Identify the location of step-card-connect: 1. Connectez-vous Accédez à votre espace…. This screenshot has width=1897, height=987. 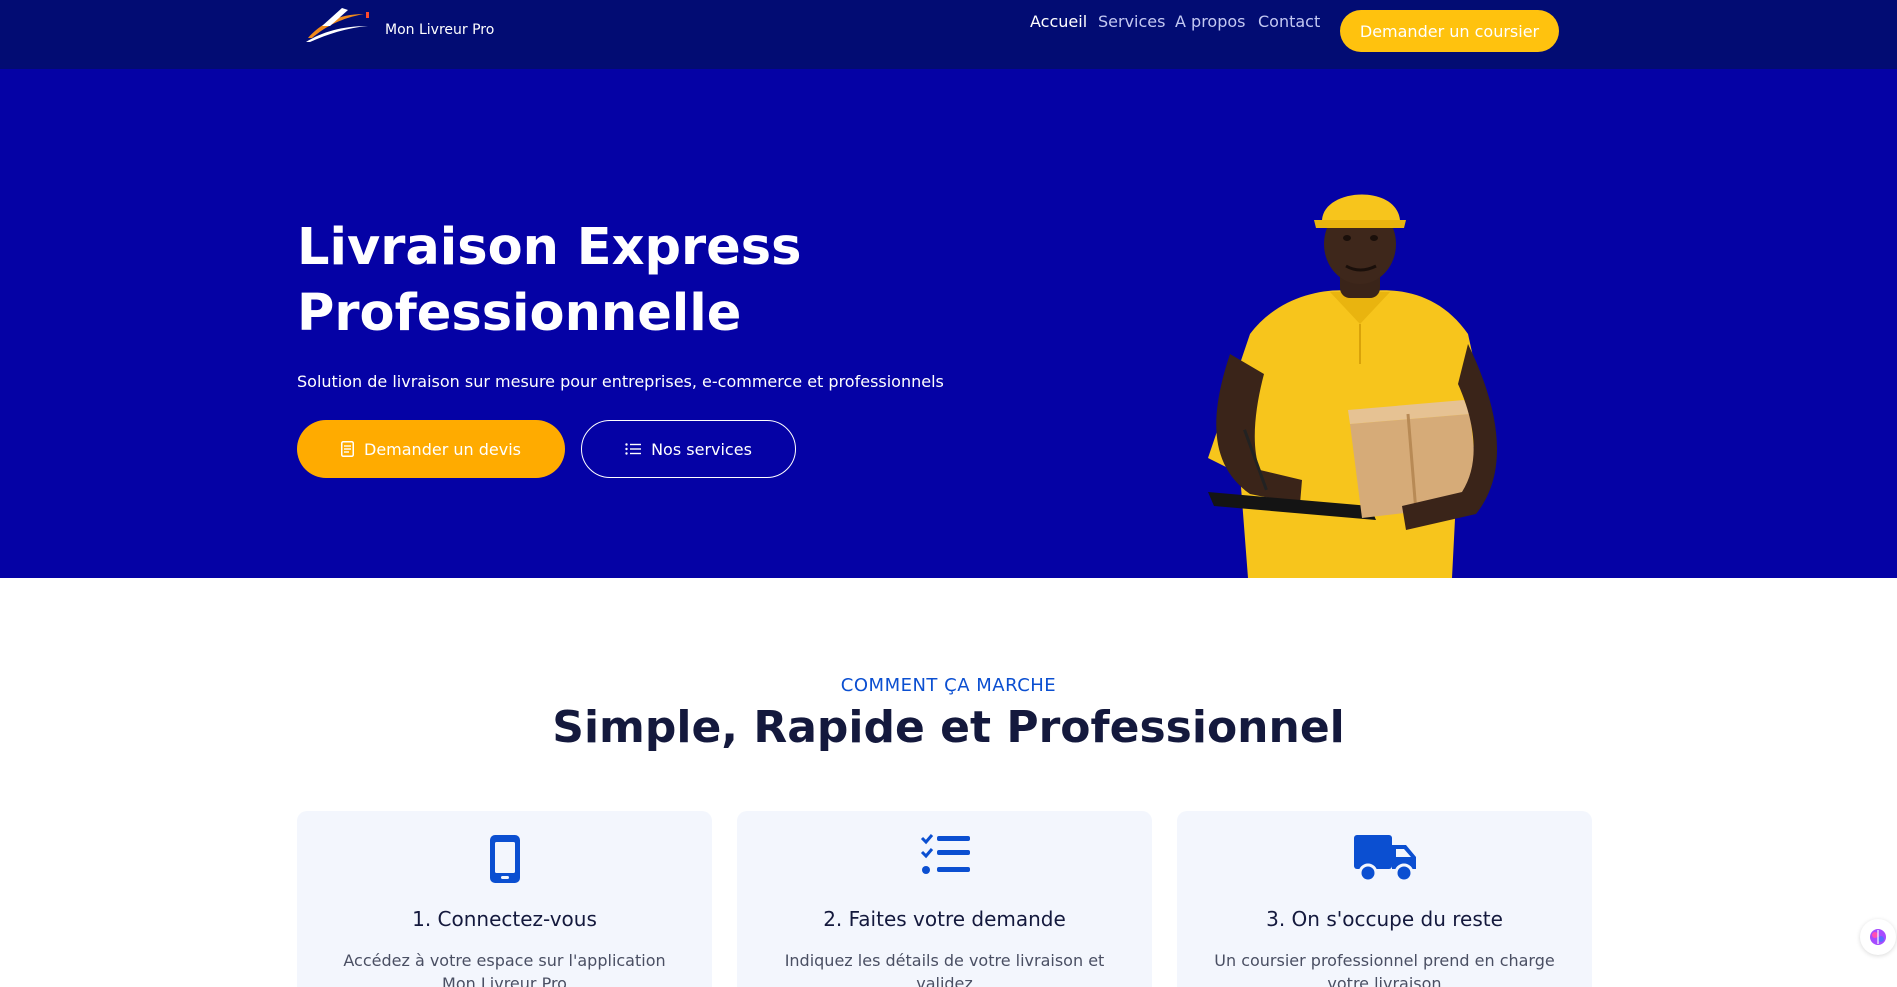
(504, 899).